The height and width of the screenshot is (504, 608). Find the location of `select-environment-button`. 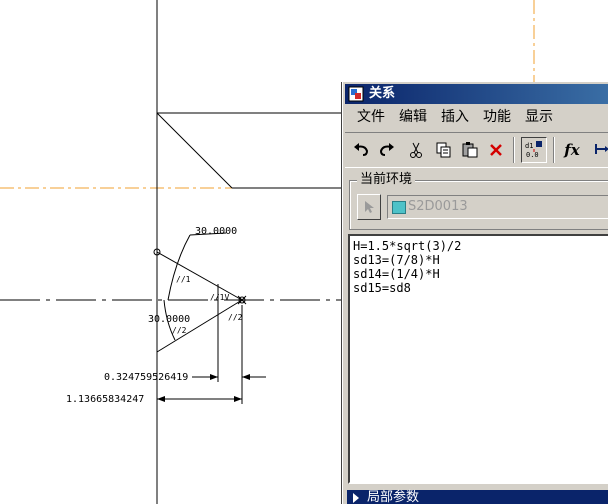

select-environment-button is located at coordinates (369, 207).